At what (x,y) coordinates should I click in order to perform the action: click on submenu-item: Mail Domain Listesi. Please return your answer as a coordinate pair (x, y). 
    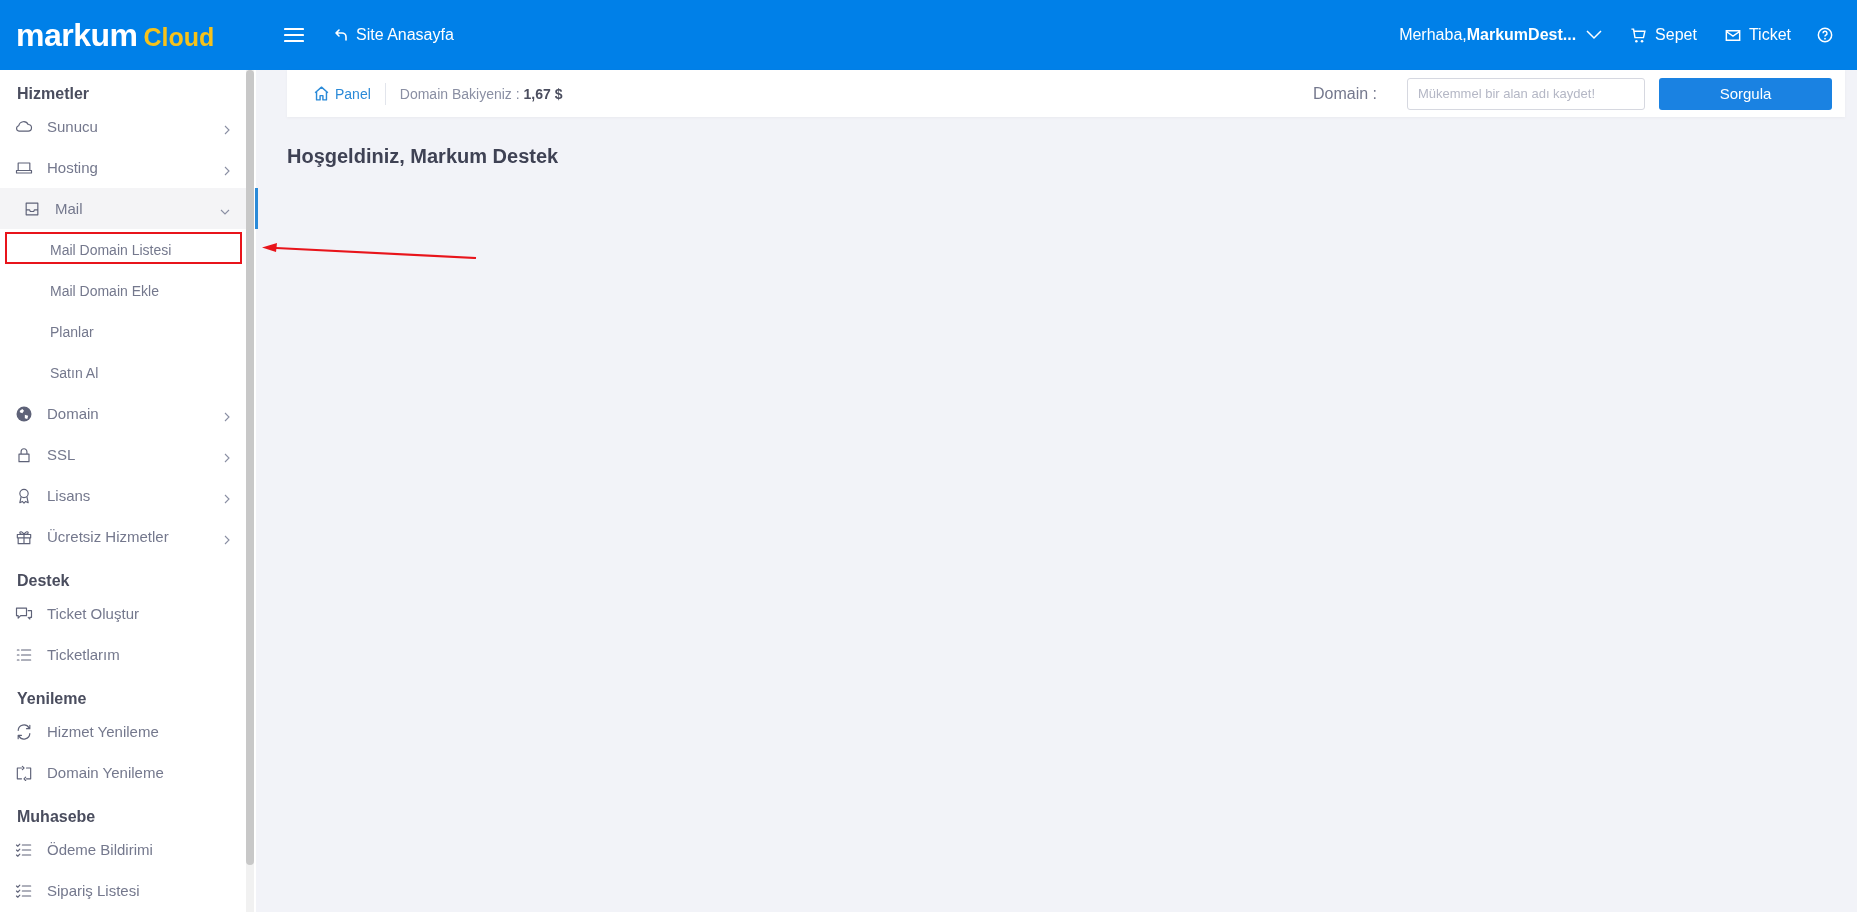
    Looking at the image, I should click on (123, 249).